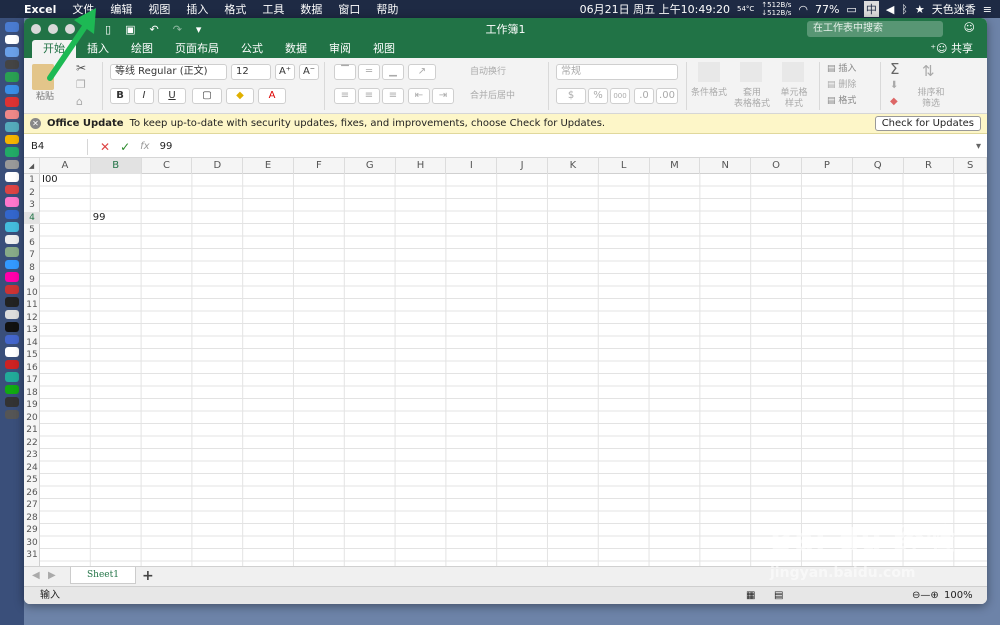  I want to click on row-header: 9, so click(32, 280).